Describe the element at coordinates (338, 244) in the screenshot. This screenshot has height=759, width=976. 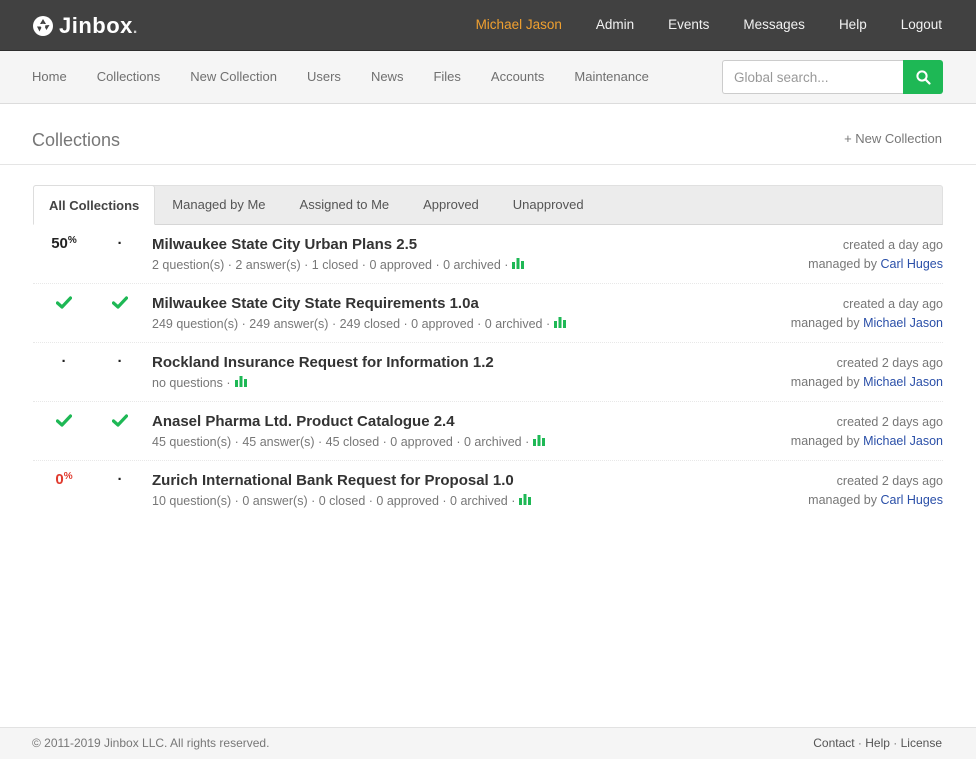
I see `collection-title-link: Milwaukee State City Urban Plans 2.5` at that location.